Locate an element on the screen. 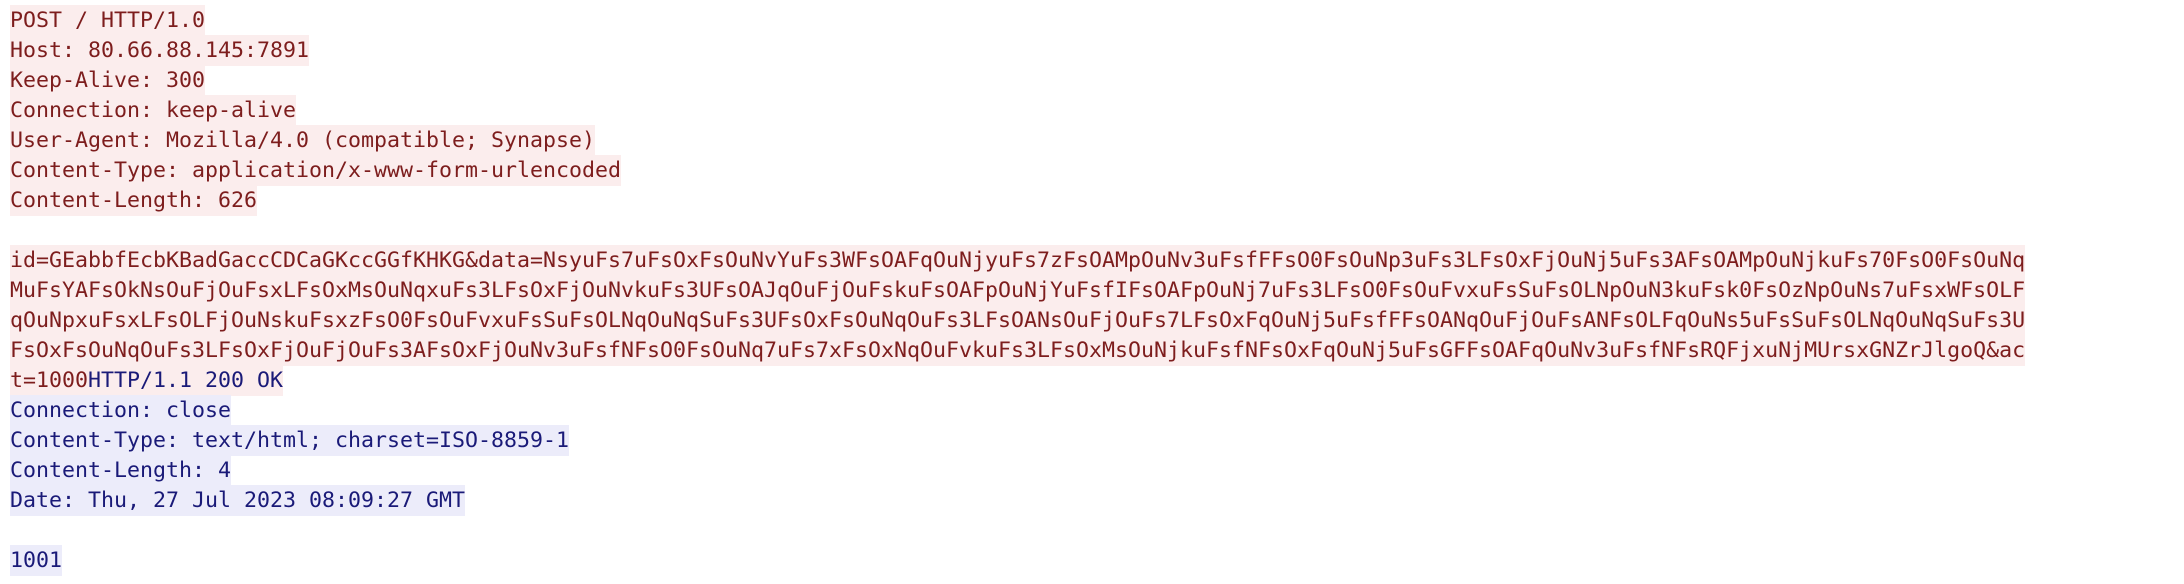  response-status-line: HTTP/1.1 200 OK is located at coordinates (186, 380).